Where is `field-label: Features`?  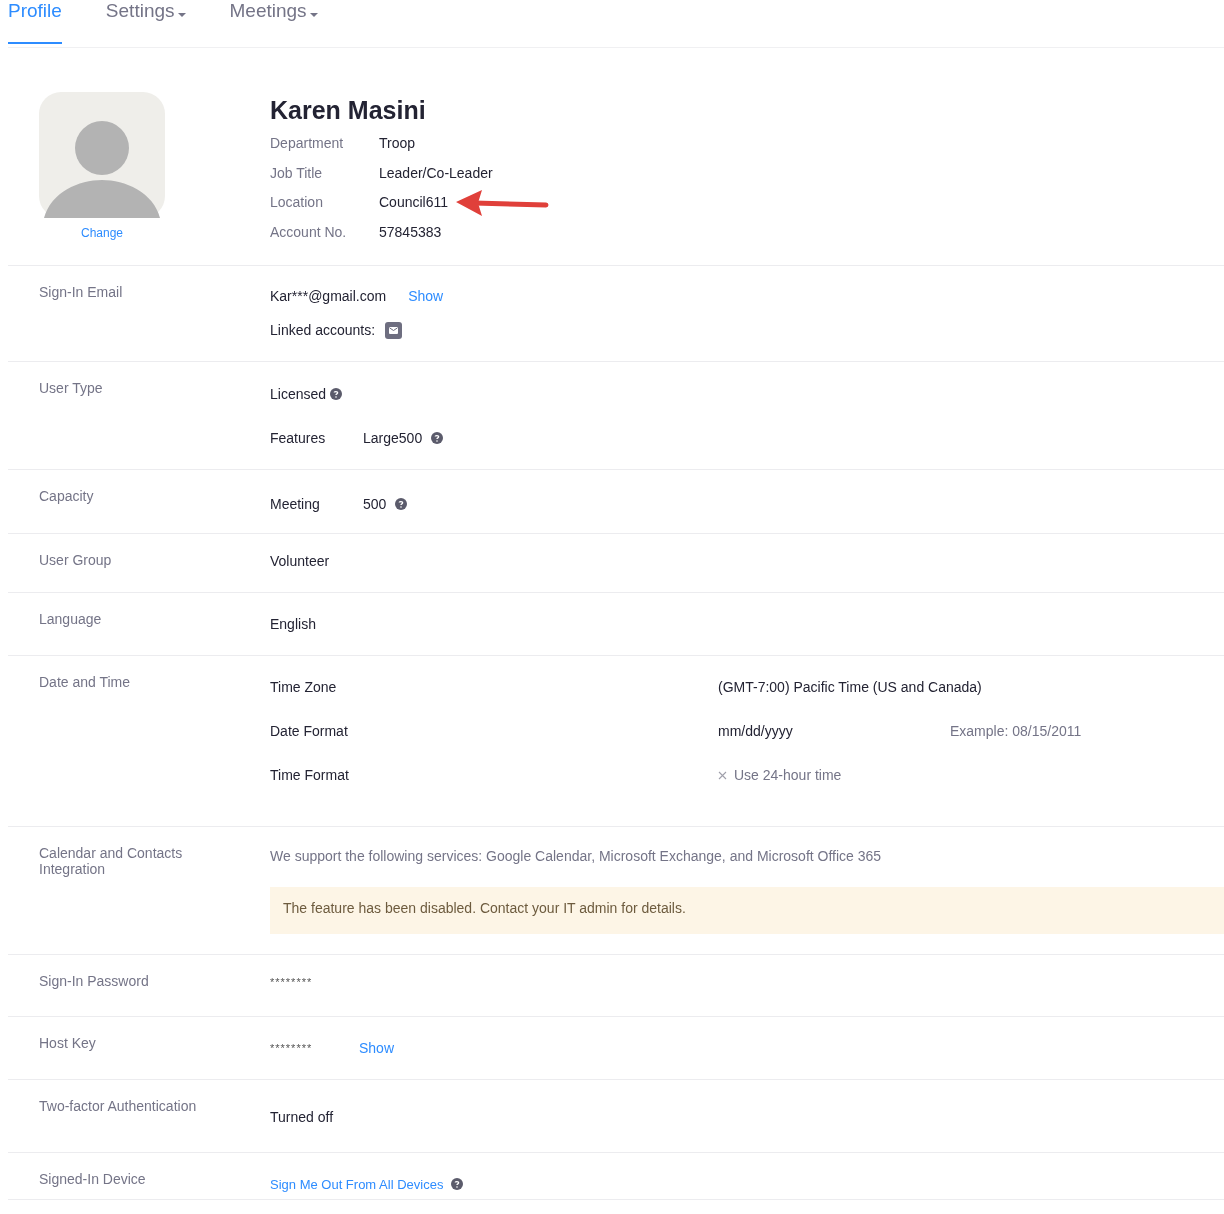
field-label: Features is located at coordinates (298, 438).